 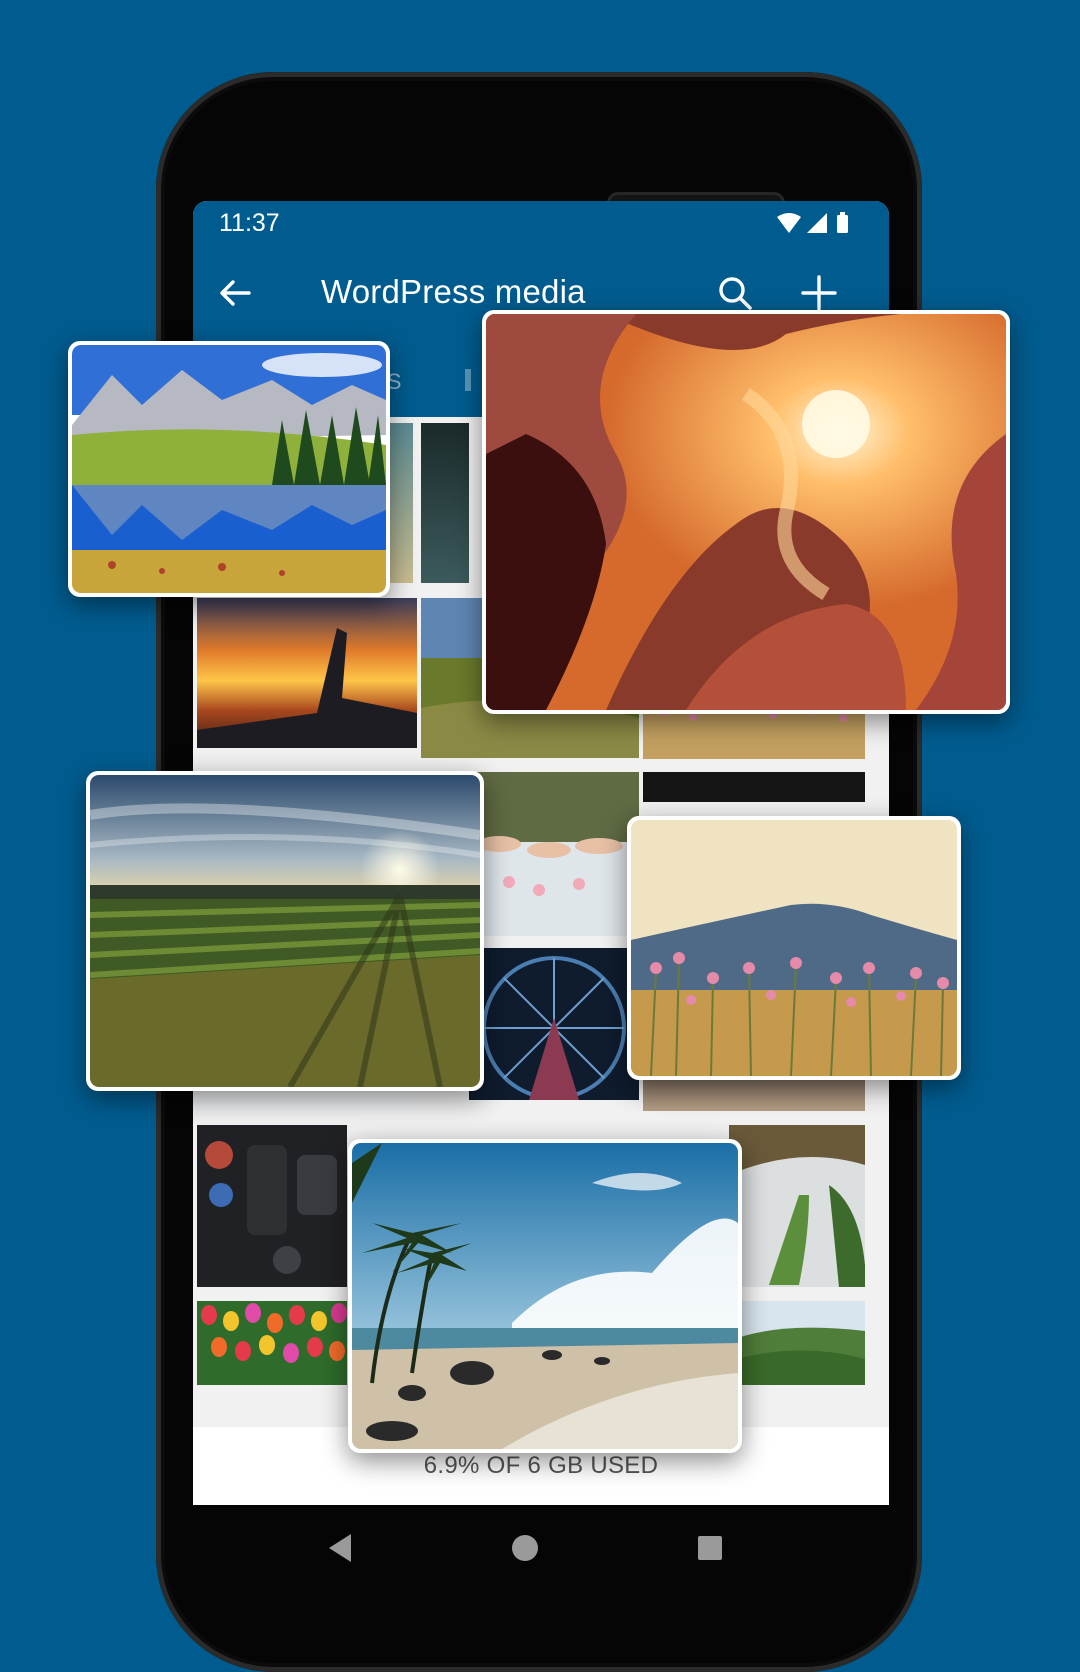 What do you see at coordinates (453, 291) in the screenshot?
I see `page-title: WordPress media` at bounding box center [453, 291].